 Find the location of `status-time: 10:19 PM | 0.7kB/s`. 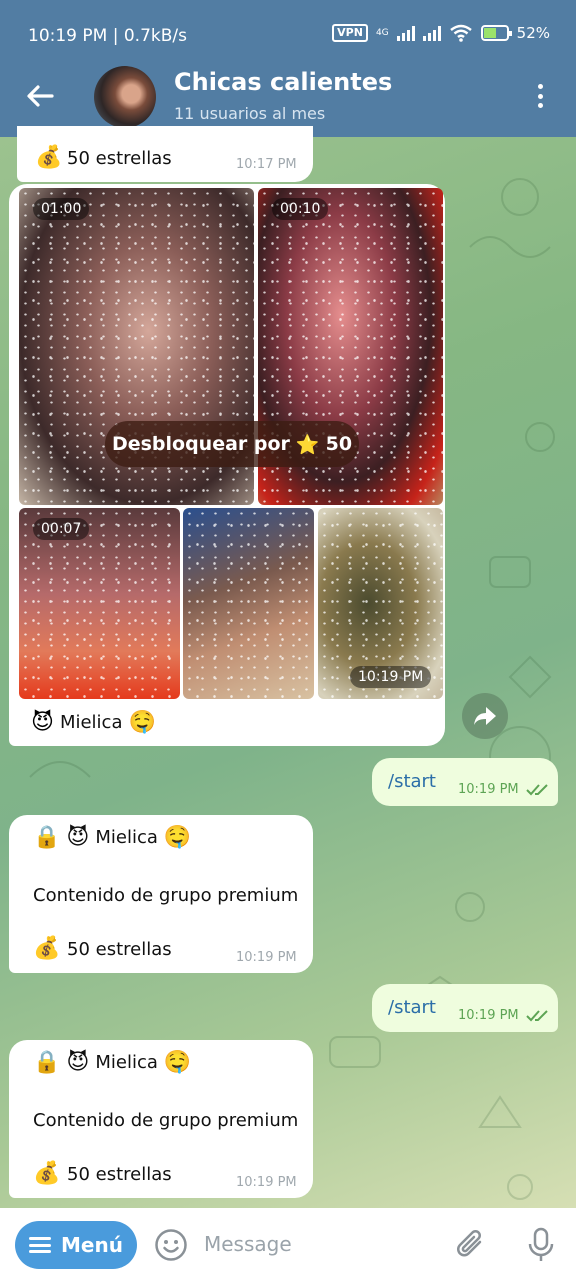

status-time: 10:19 PM | 0.7kB/s is located at coordinates (107, 36).